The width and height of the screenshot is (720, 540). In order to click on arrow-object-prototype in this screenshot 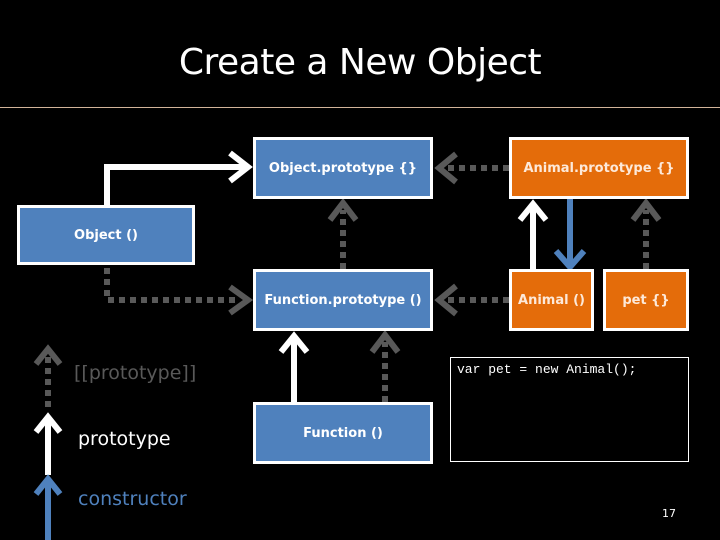, I will do `click(178, 177)`.